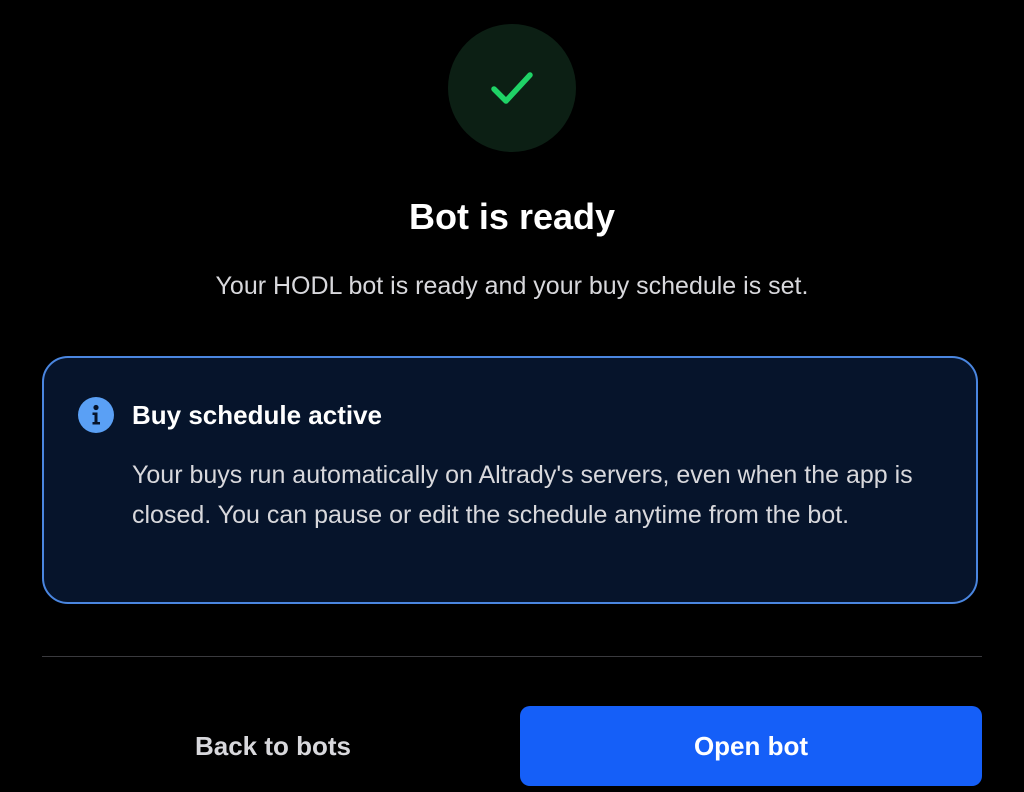 This screenshot has height=792, width=1024. What do you see at coordinates (512, 216) in the screenshot?
I see `page-title: Bot is ready` at bounding box center [512, 216].